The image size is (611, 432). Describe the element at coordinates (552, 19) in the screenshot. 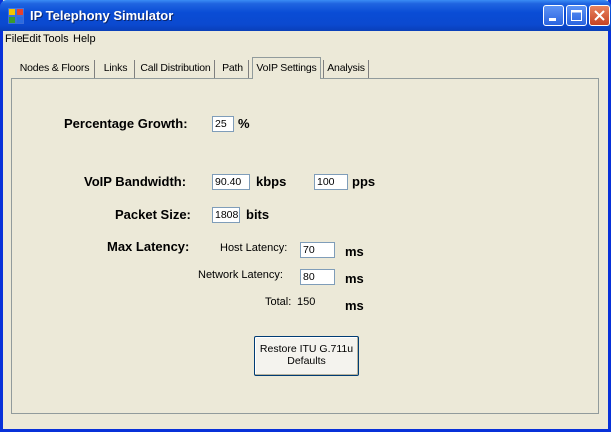

I see `minimize-icon` at that location.